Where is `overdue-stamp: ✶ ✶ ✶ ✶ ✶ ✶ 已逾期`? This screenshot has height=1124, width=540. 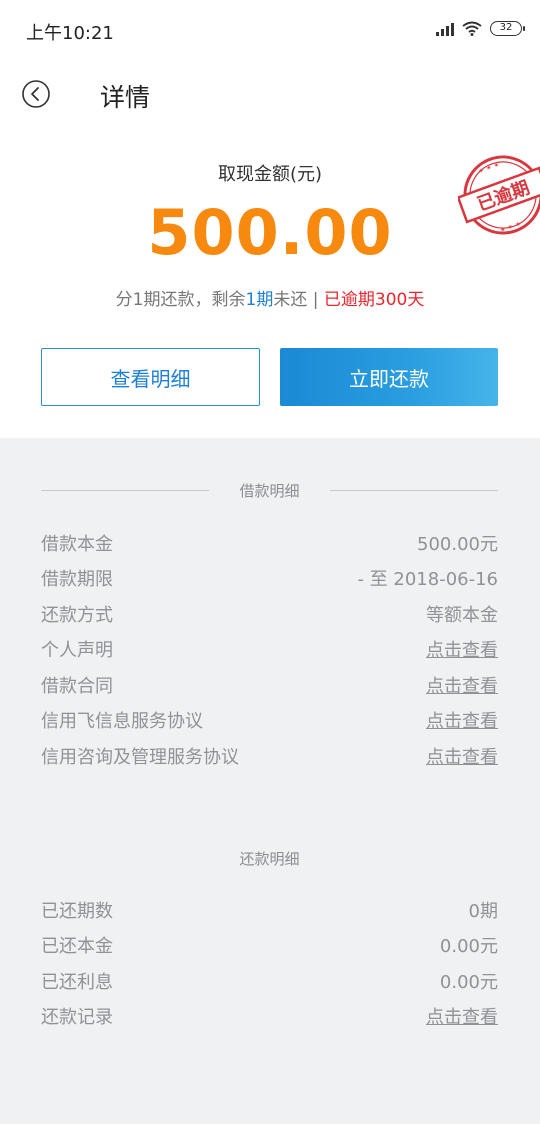
overdue-stamp: ✶ ✶ ✶ ✶ ✶ ✶ 已逾期 is located at coordinates (499, 195).